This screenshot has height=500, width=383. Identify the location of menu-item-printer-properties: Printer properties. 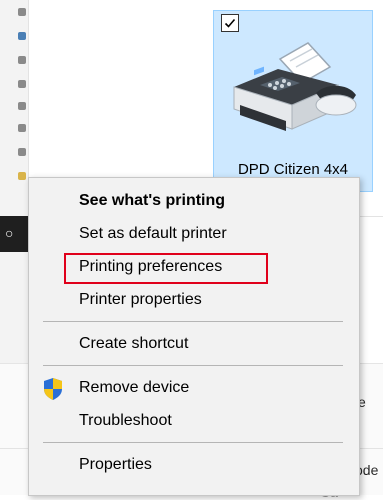
(194, 300).